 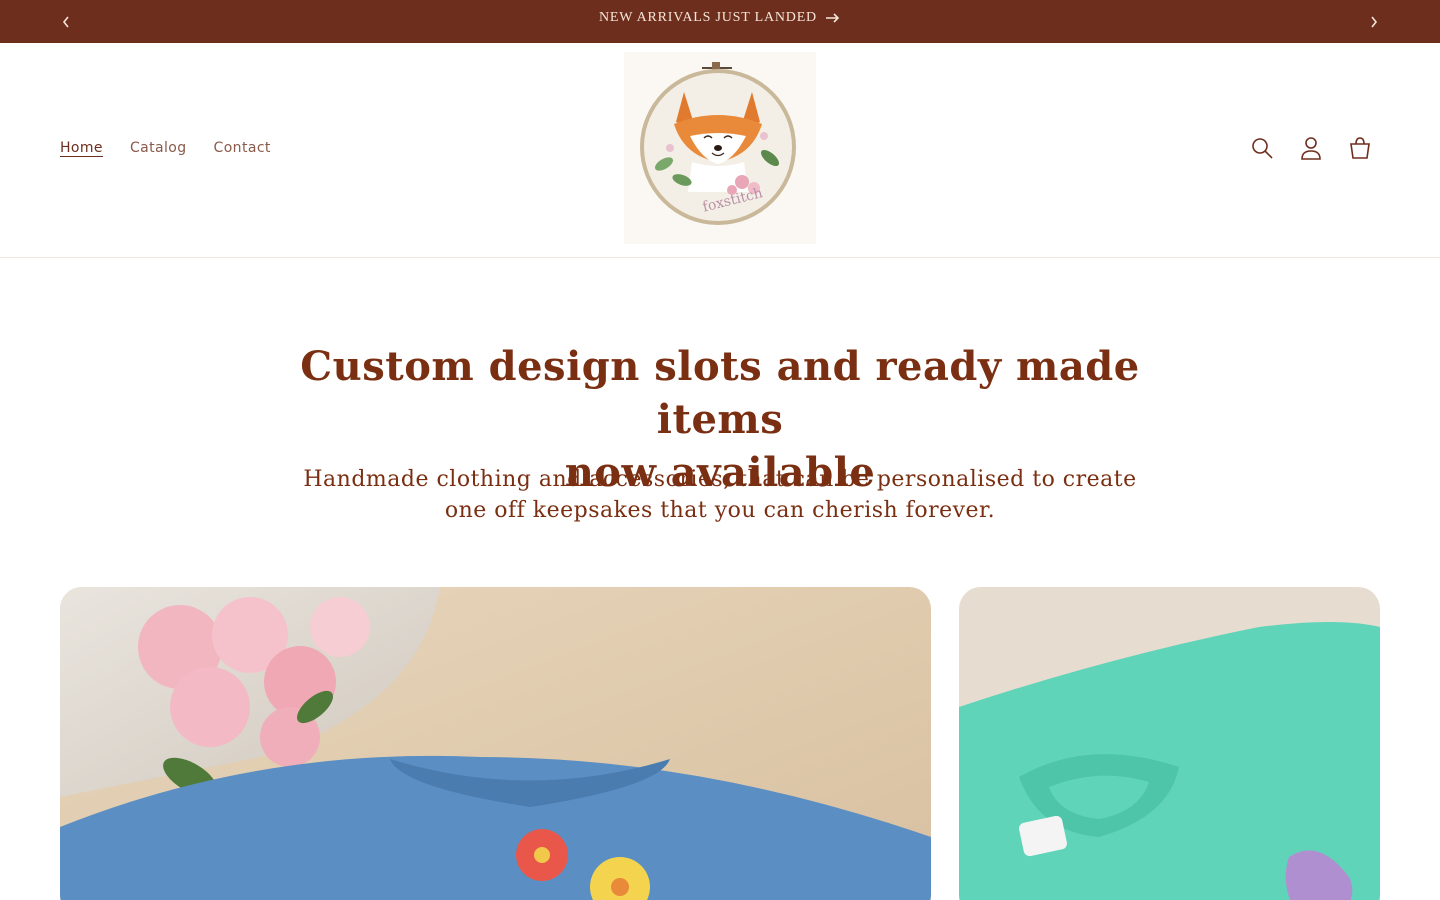 I want to click on announcement-message: NEW ARRIVALS JUST LANDED, so click(x=720, y=18).